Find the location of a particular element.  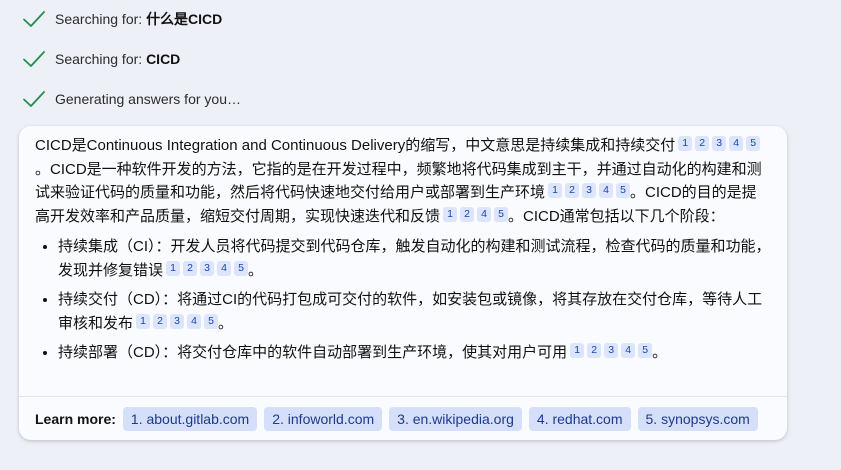

citation-refs: 1245 is located at coordinates (474, 215).